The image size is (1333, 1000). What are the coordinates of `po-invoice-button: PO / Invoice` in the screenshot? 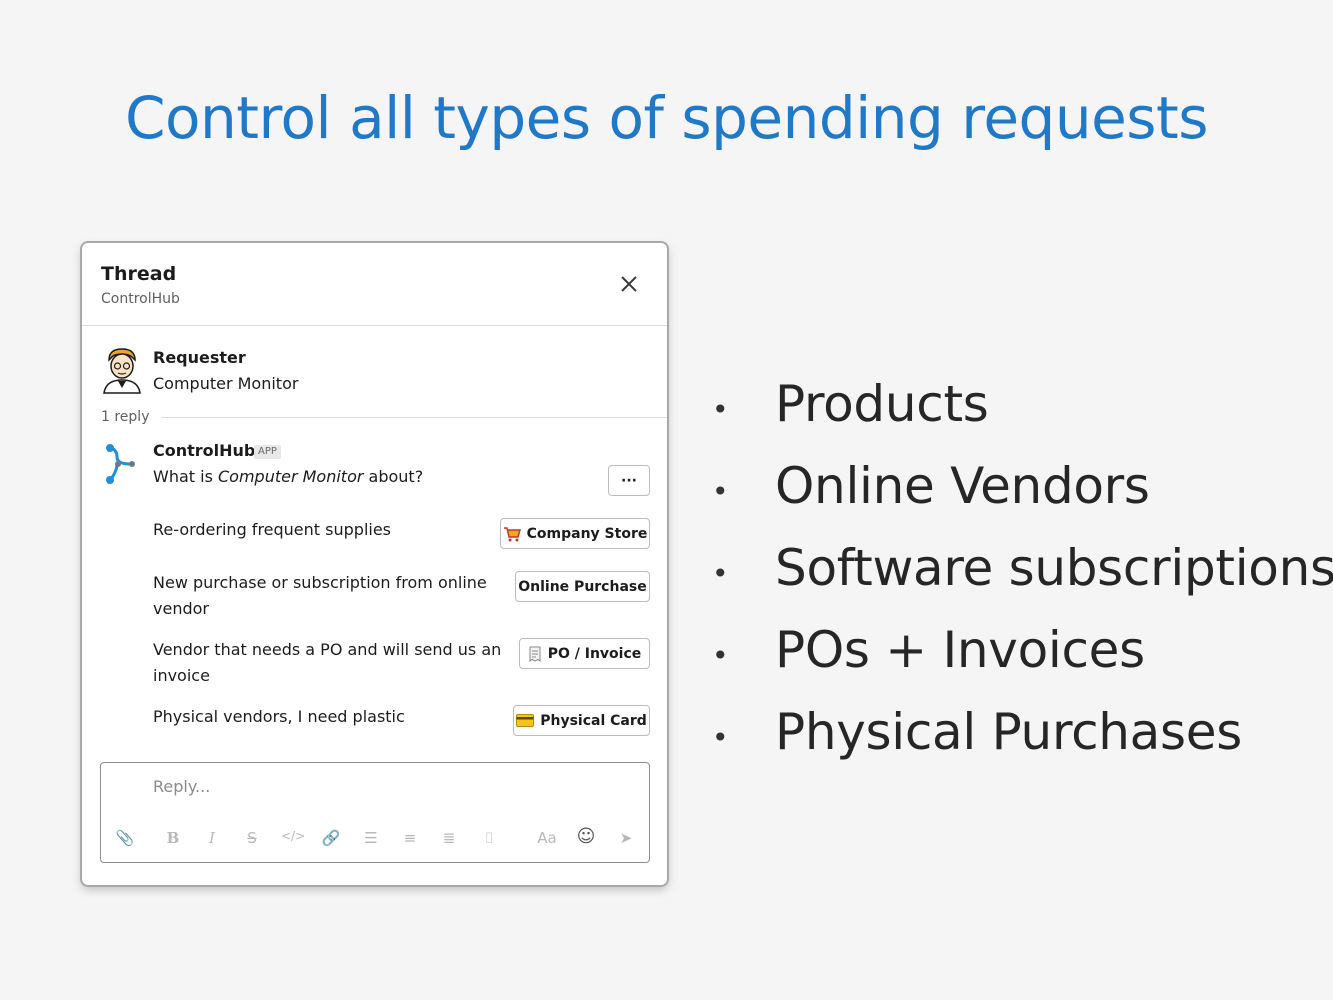 It's located at (584, 653).